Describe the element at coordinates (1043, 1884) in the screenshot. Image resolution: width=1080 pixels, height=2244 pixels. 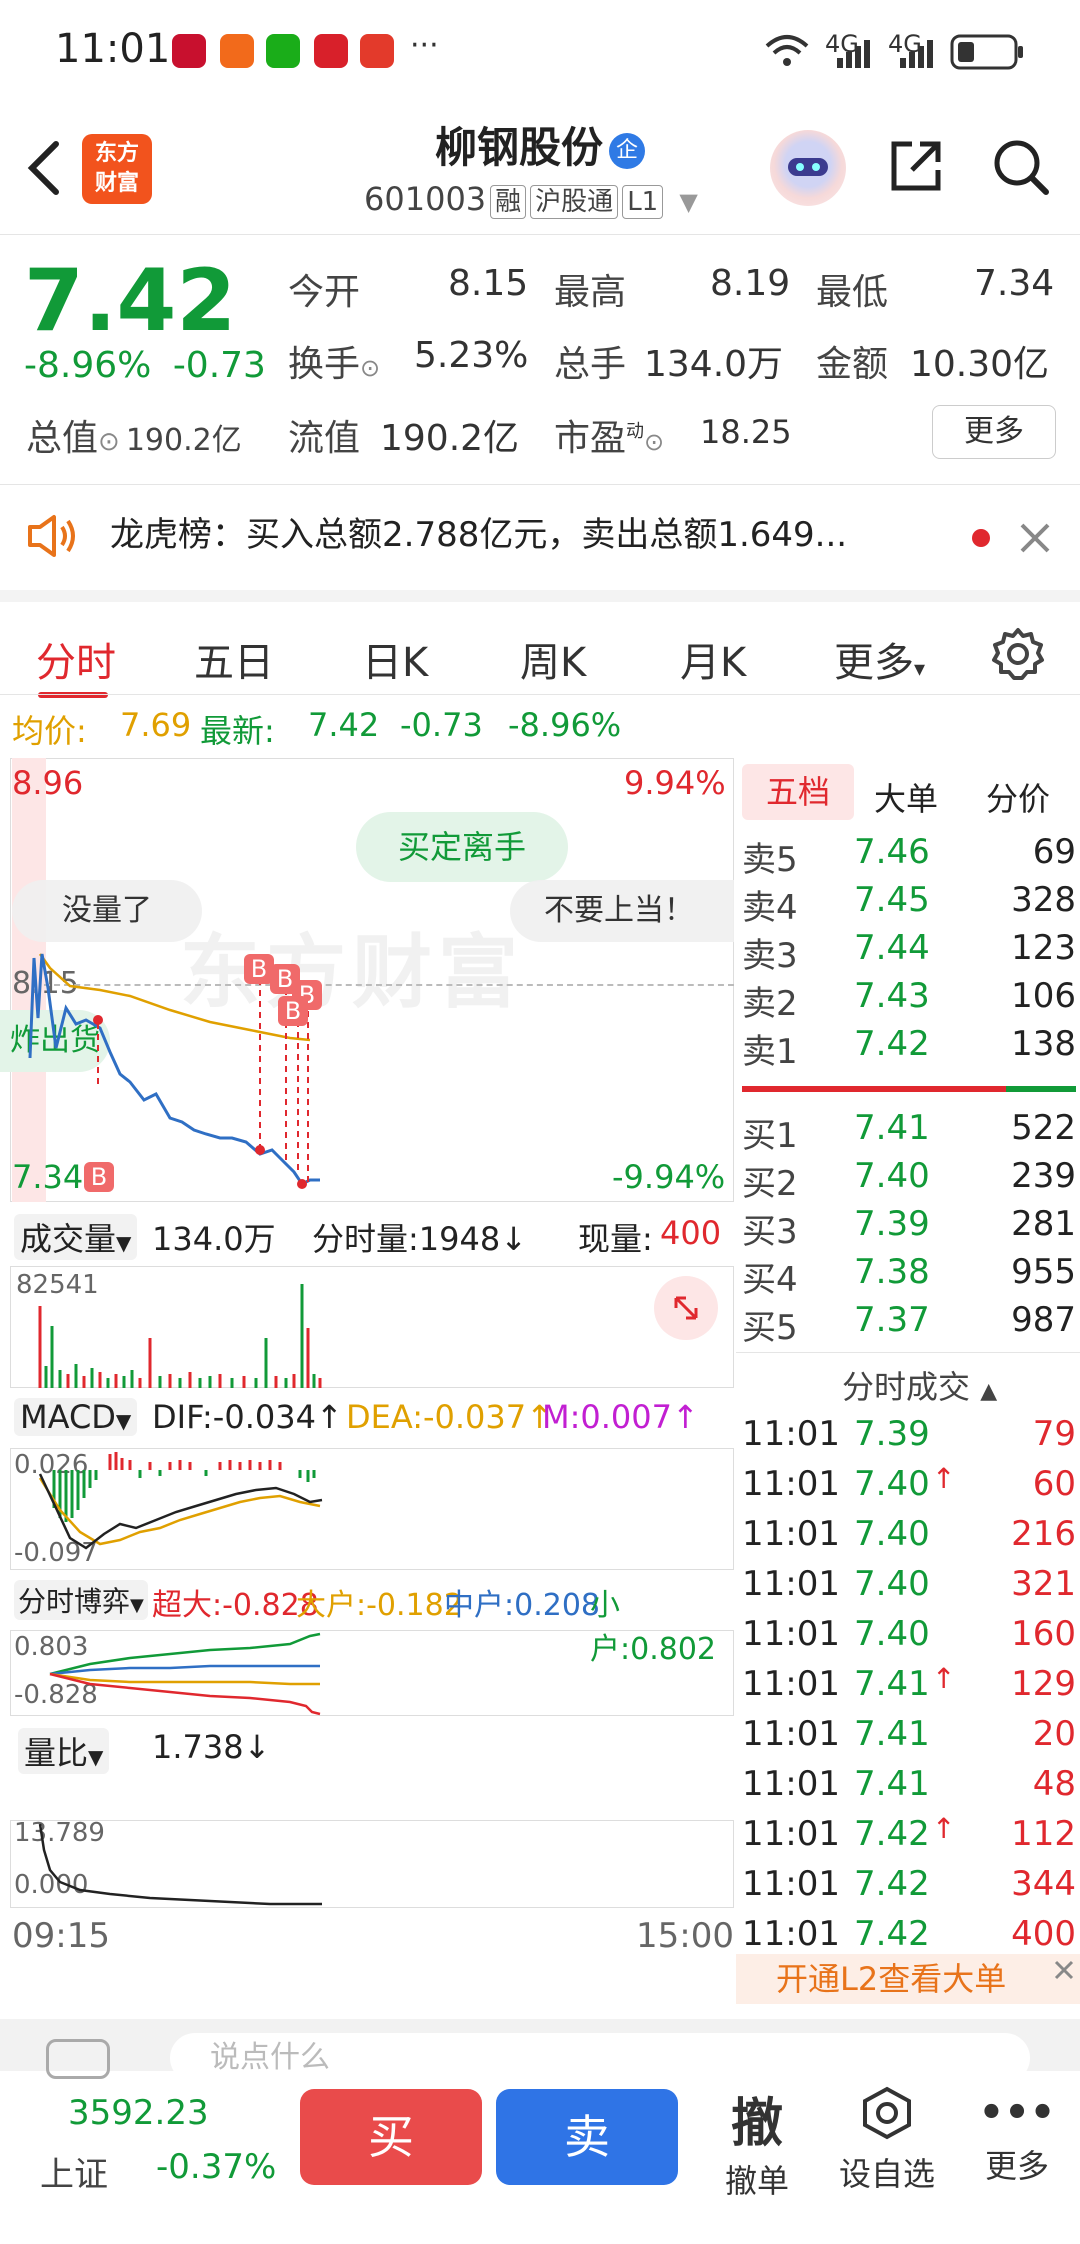
I see `tick-volume: 344` at that location.